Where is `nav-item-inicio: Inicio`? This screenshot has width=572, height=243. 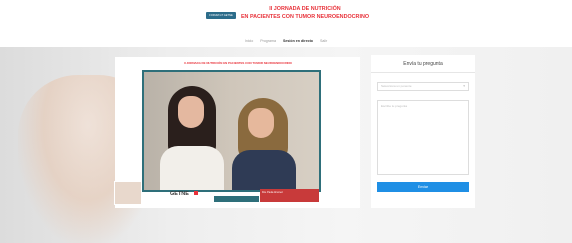 nav-item-inicio: Inicio is located at coordinates (249, 41).